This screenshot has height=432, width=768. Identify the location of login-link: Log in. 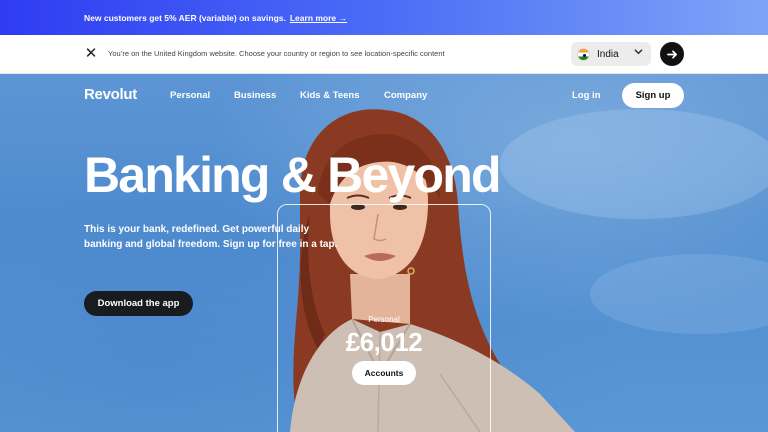
(586, 95).